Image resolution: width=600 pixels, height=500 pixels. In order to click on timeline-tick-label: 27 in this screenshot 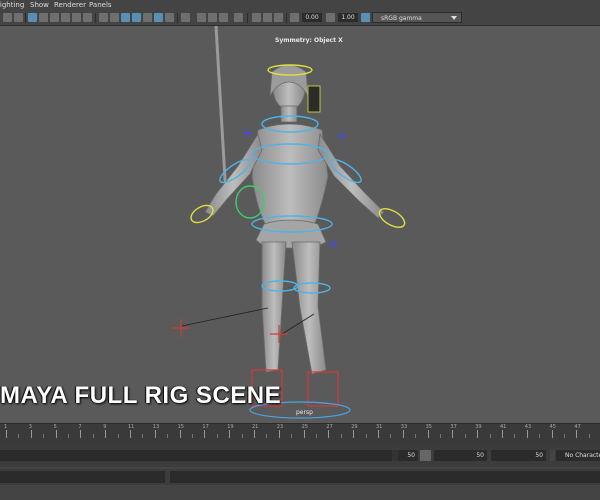, I will do `click(329, 427)`.